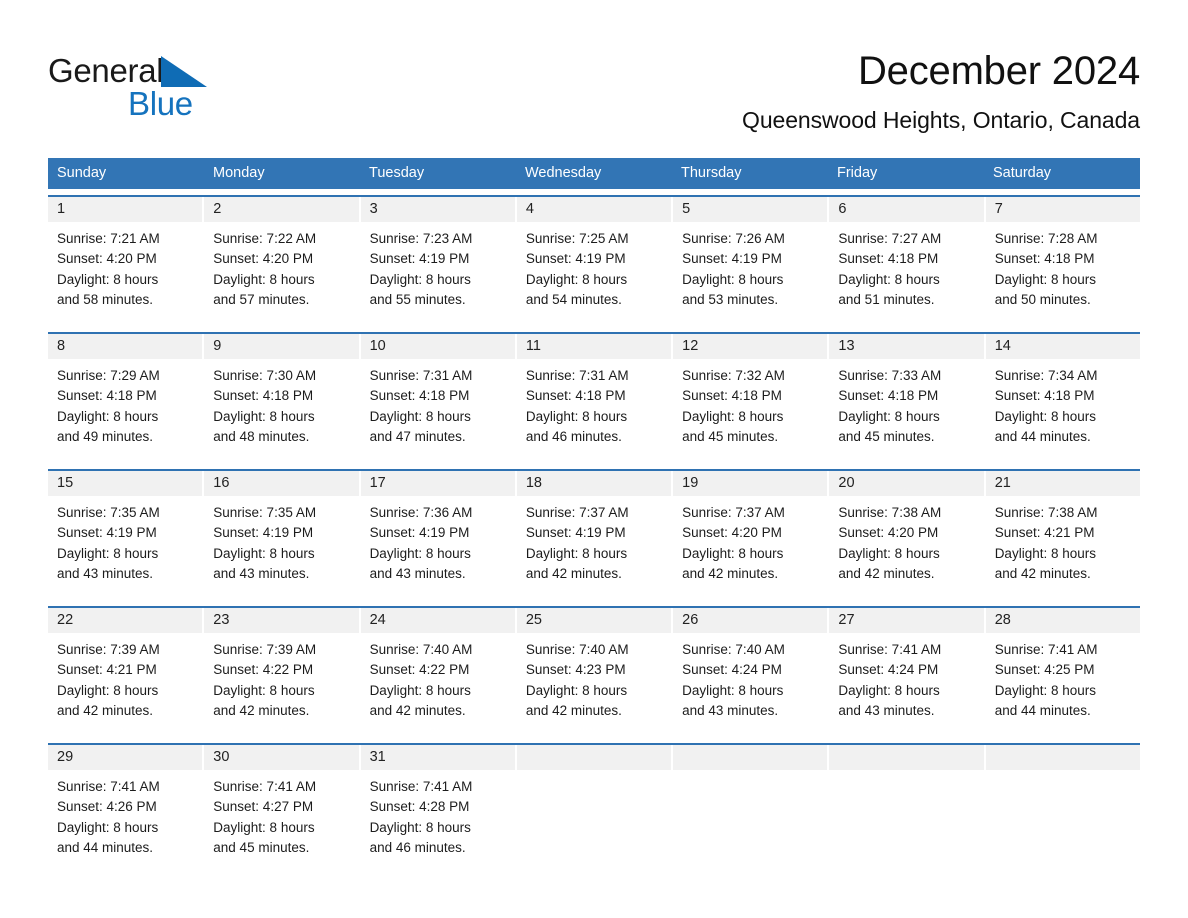 This screenshot has height=918, width=1188. I want to click on daylight-text-line2: and 51 minutes., so click(886, 299).